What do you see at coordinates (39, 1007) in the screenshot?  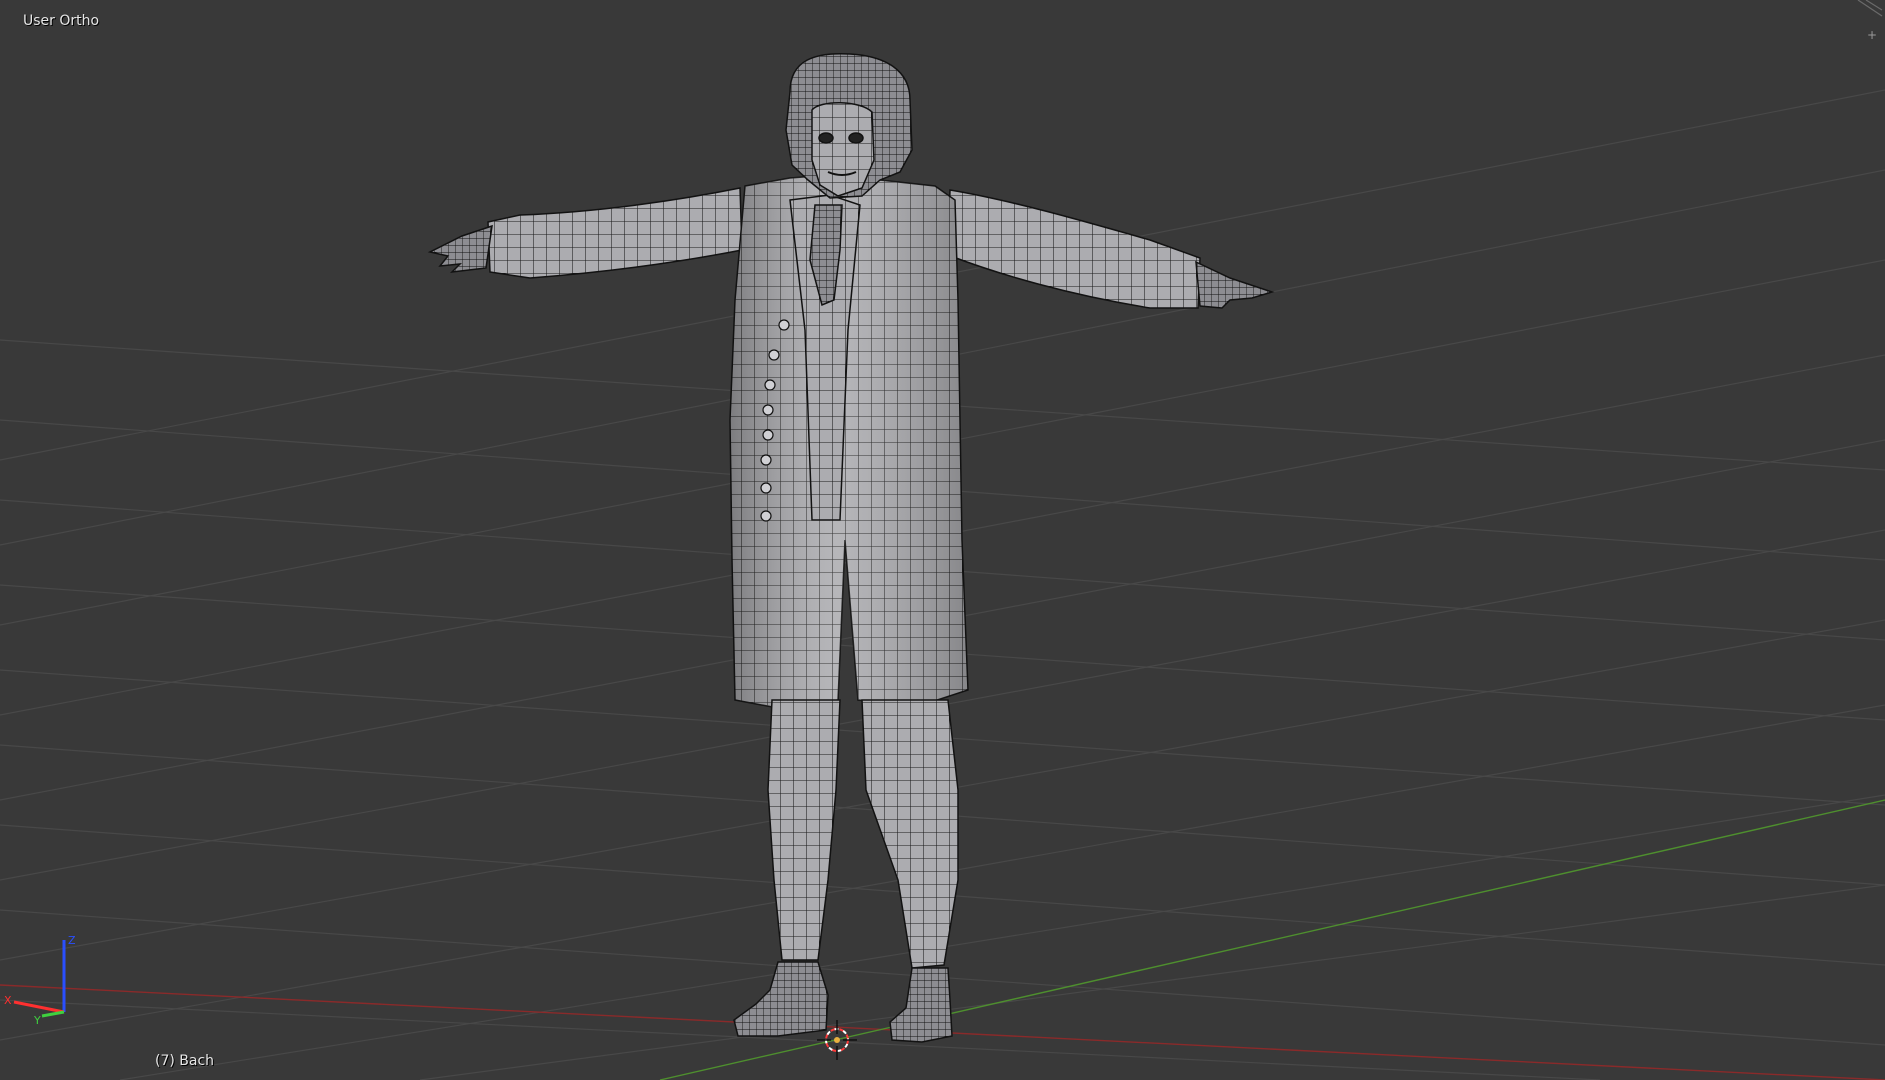 I see `gizmo-x-axis` at bounding box center [39, 1007].